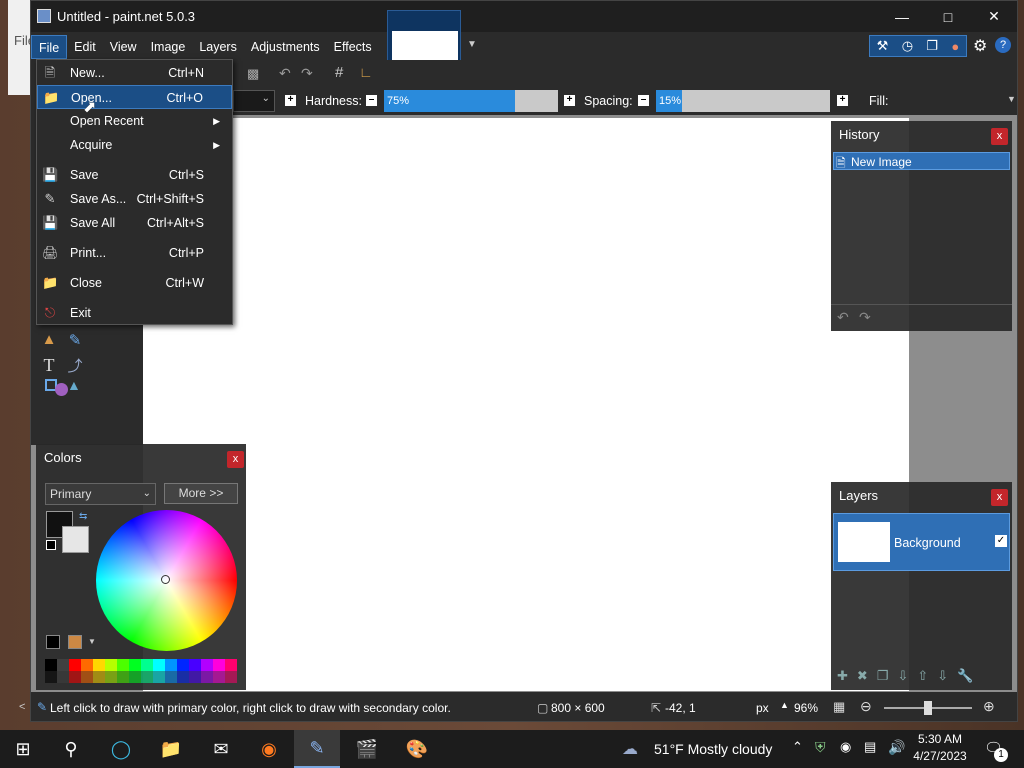 The image size is (1024, 768). Describe the element at coordinates (134, 121) in the screenshot. I see `menu-item-open-recent: Open Recent ▶` at that location.